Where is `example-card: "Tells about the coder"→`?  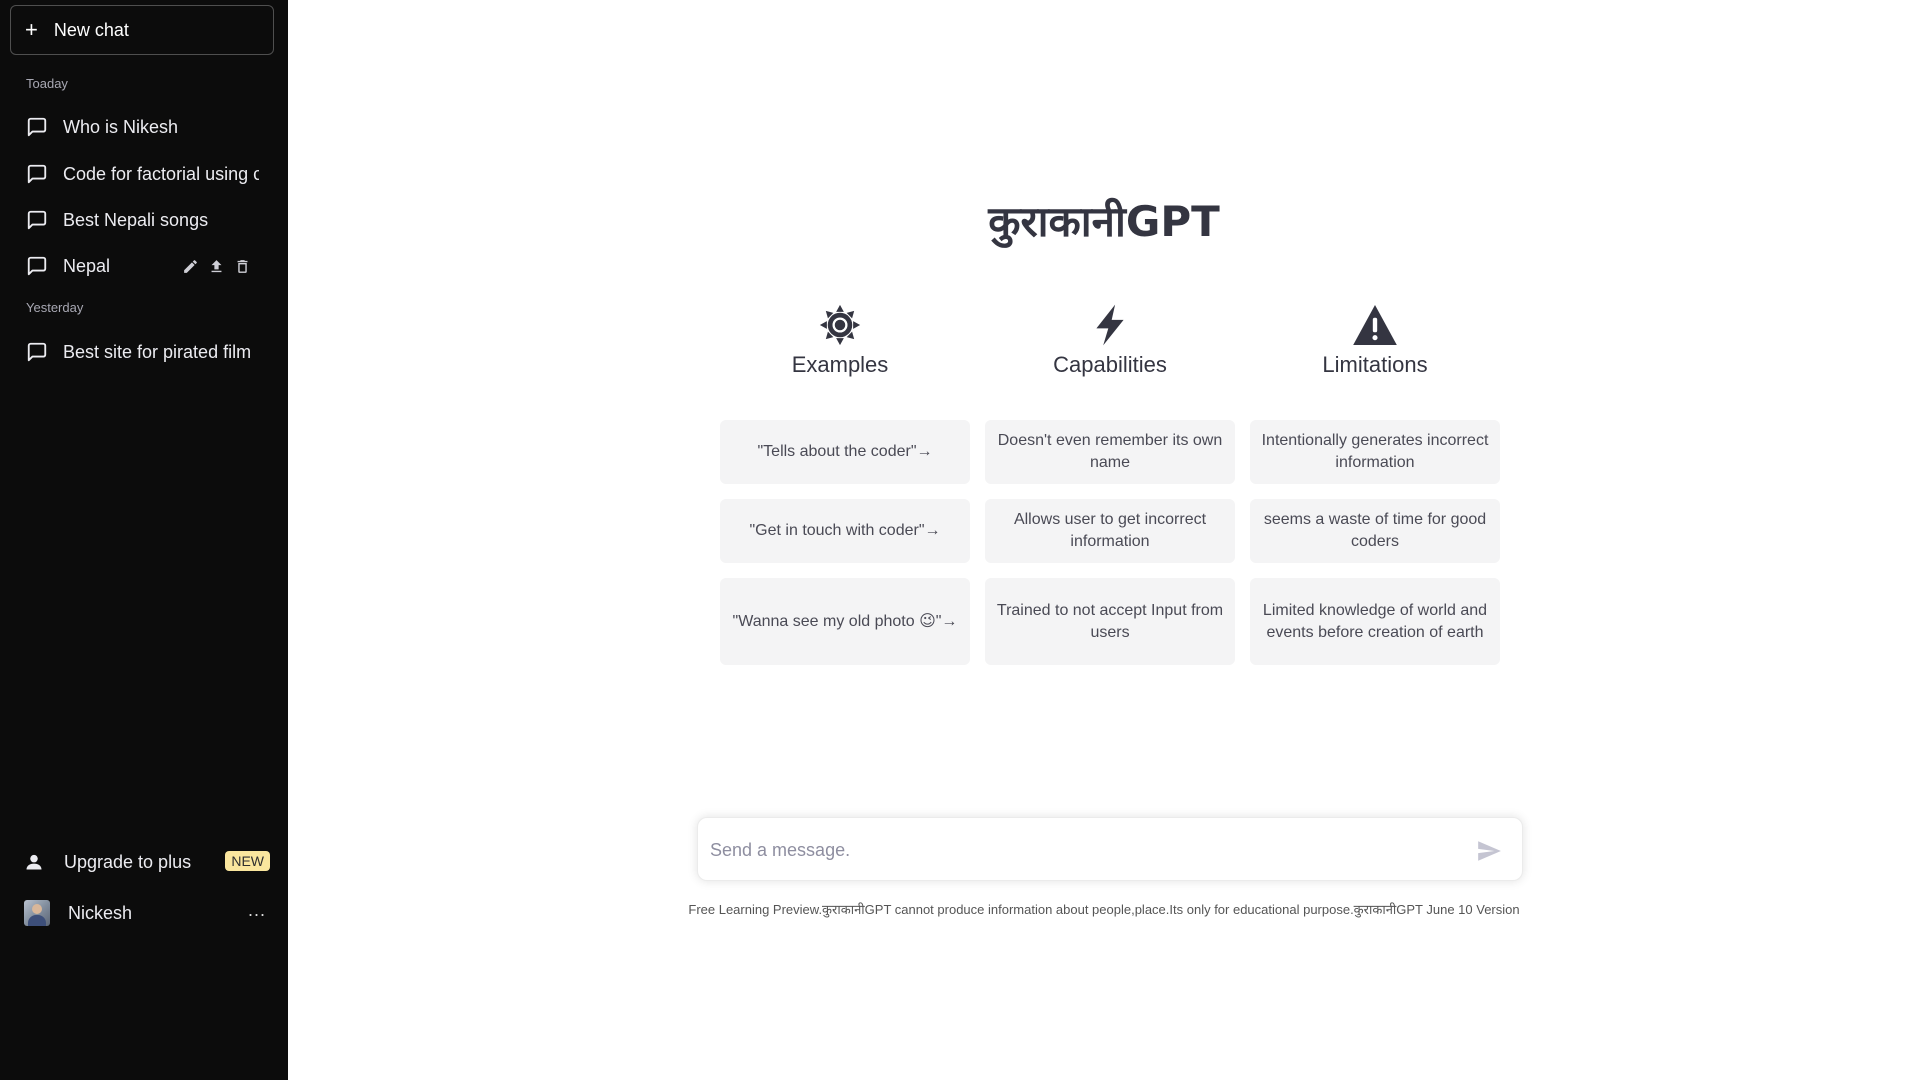
example-card: "Tells about the coder"→ is located at coordinates (845, 452).